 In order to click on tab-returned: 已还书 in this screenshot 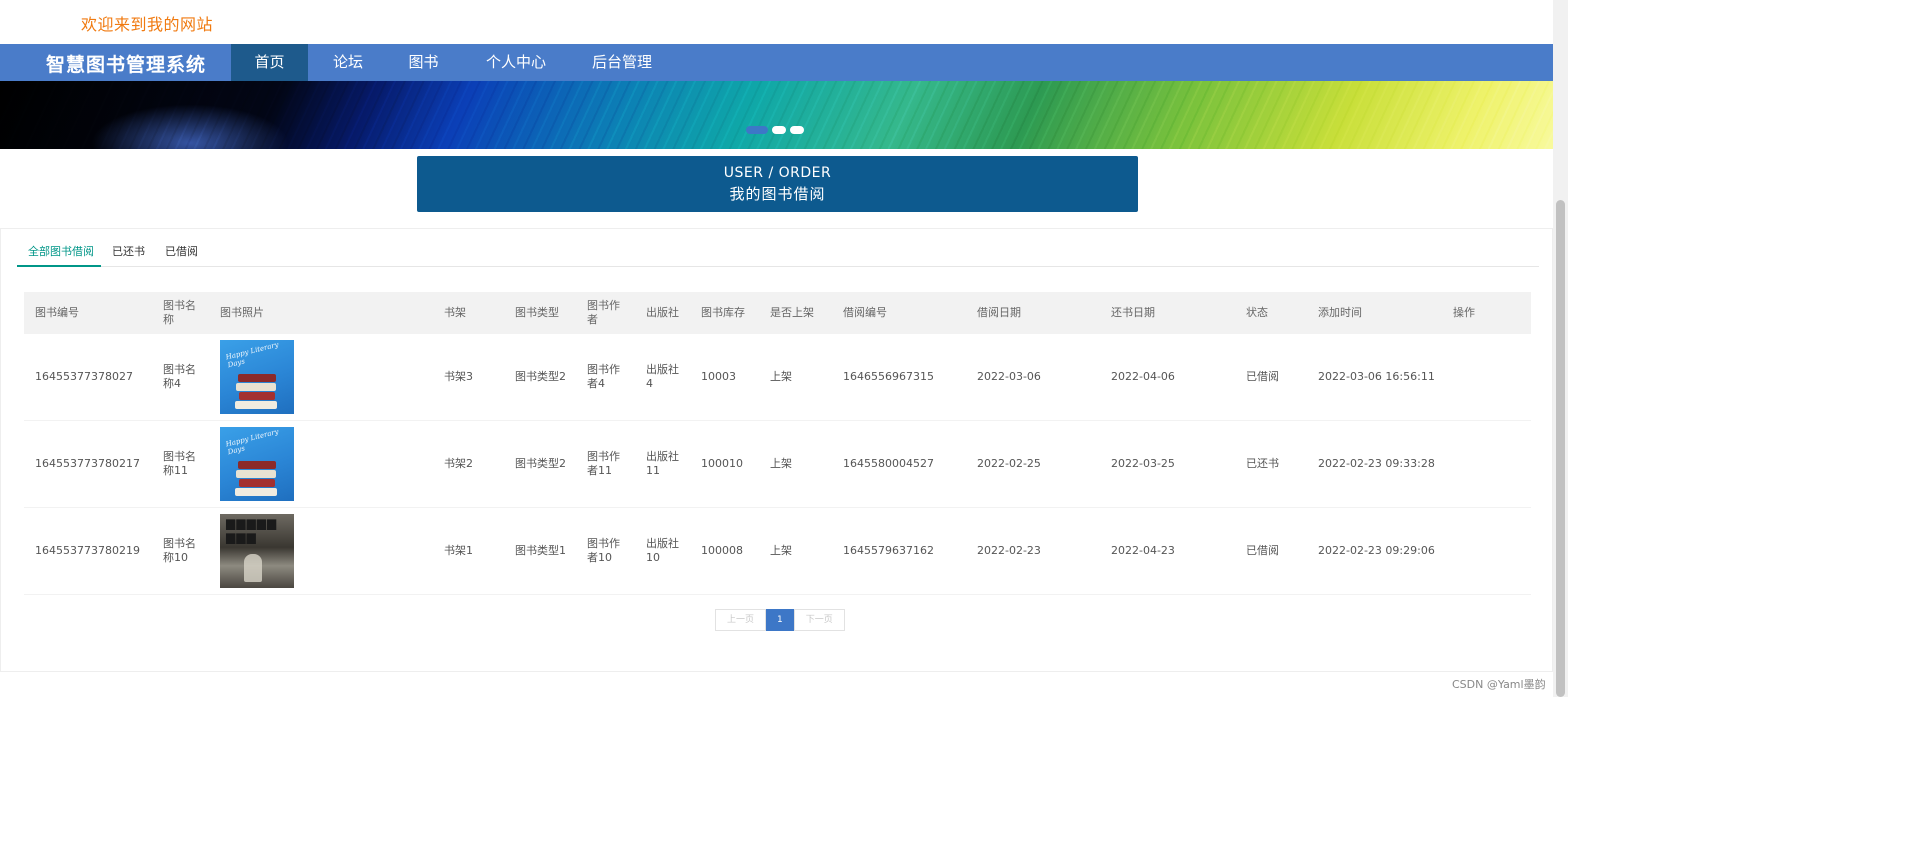, I will do `click(128, 255)`.